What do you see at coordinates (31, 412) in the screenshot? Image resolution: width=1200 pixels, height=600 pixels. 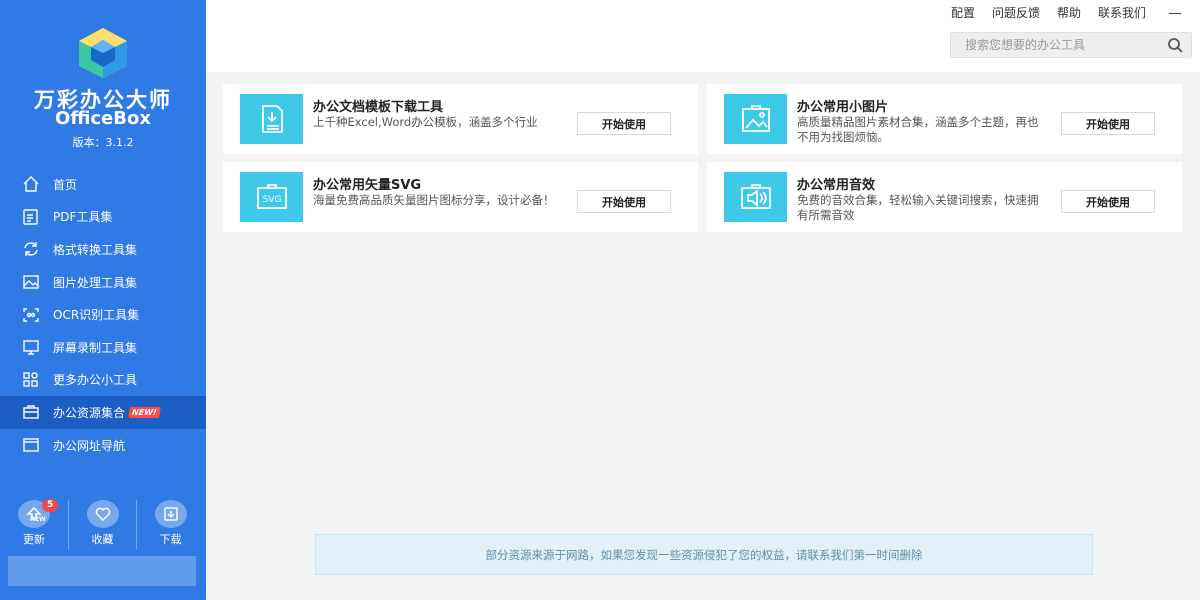 I see `briefcase-icon` at bounding box center [31, 412].